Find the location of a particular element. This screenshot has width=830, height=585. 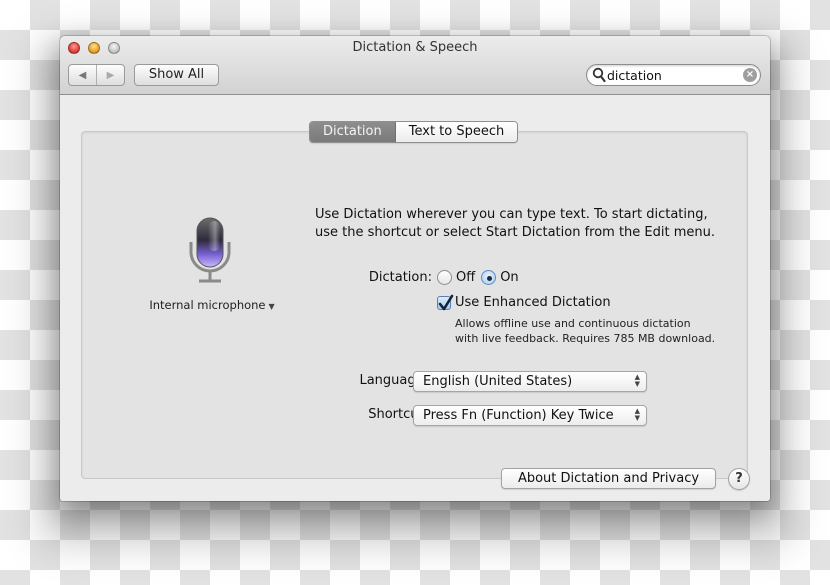

chevron-down-icon: ▼ is located at coordinates (271, 306).